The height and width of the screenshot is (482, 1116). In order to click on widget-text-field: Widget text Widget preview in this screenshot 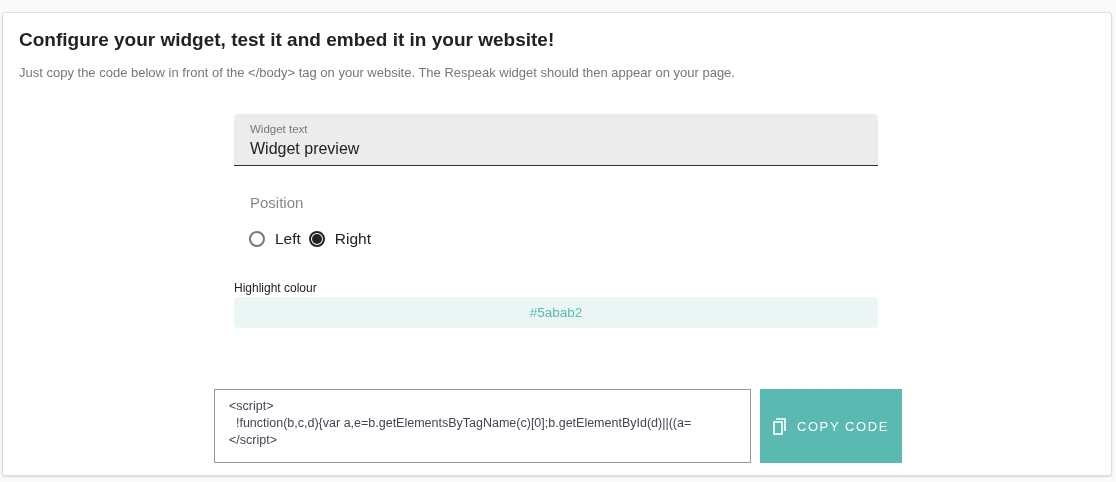, I will do `click(556, 140)`.